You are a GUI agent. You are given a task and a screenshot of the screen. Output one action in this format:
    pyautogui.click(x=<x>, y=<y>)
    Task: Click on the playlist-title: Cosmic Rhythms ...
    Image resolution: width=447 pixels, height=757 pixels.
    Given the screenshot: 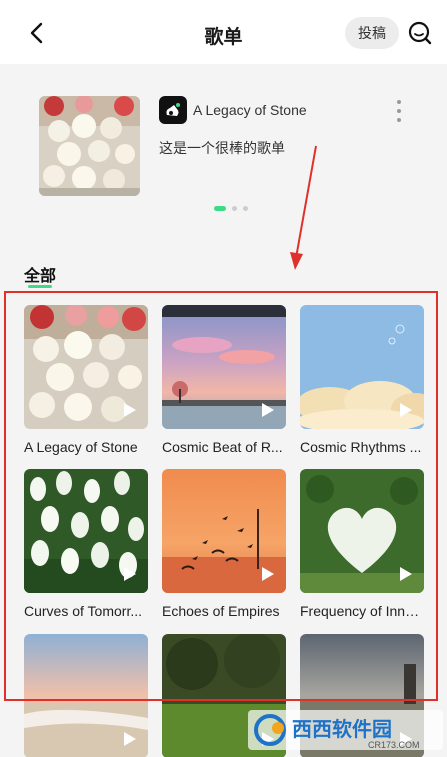 What is the action you would take?
    pyautogui.click(x=361, y=447)
    